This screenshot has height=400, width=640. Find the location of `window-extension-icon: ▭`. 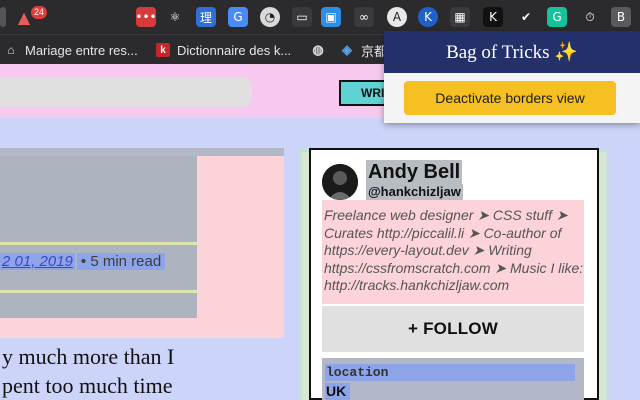

window-extension-icon: ▭ is located at coordinates (302, 17).